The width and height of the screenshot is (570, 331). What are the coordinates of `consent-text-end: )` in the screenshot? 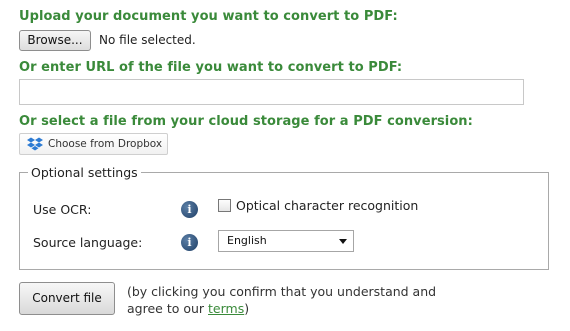 It's located at (247, 308).